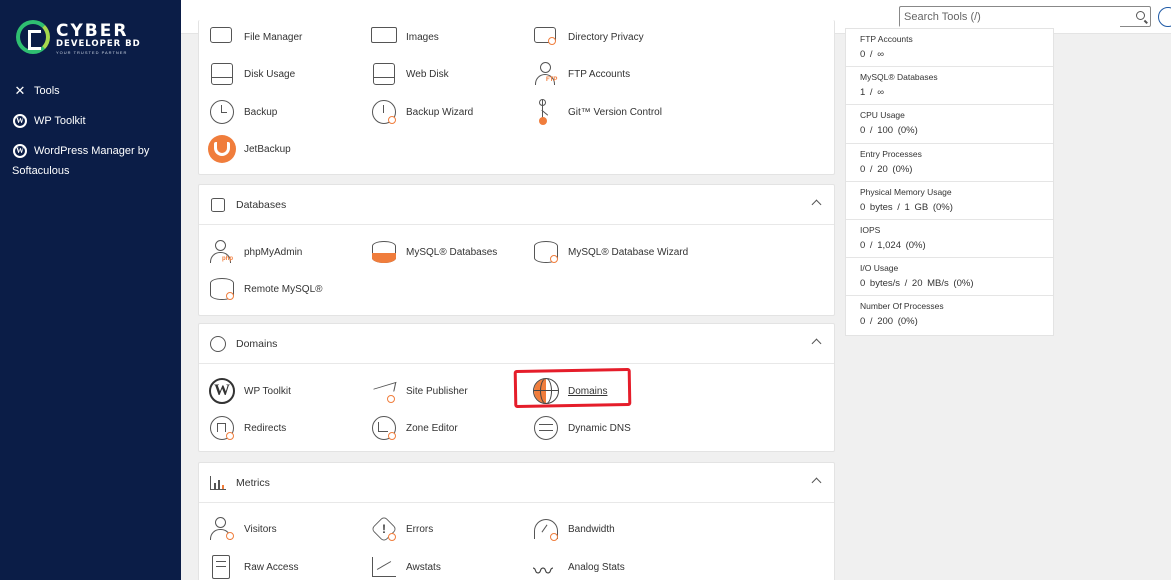 Image resolution: width=1171 pixels, height=580 pixels. I want to click on stat-number-of-processes: Number Of Processes 0 / 200 (0%), so click(902, 314).